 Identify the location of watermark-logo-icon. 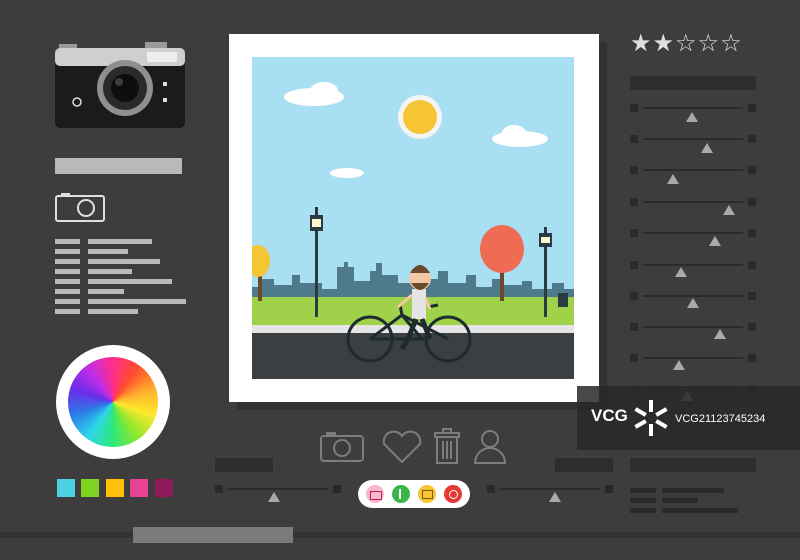
(651, 418).